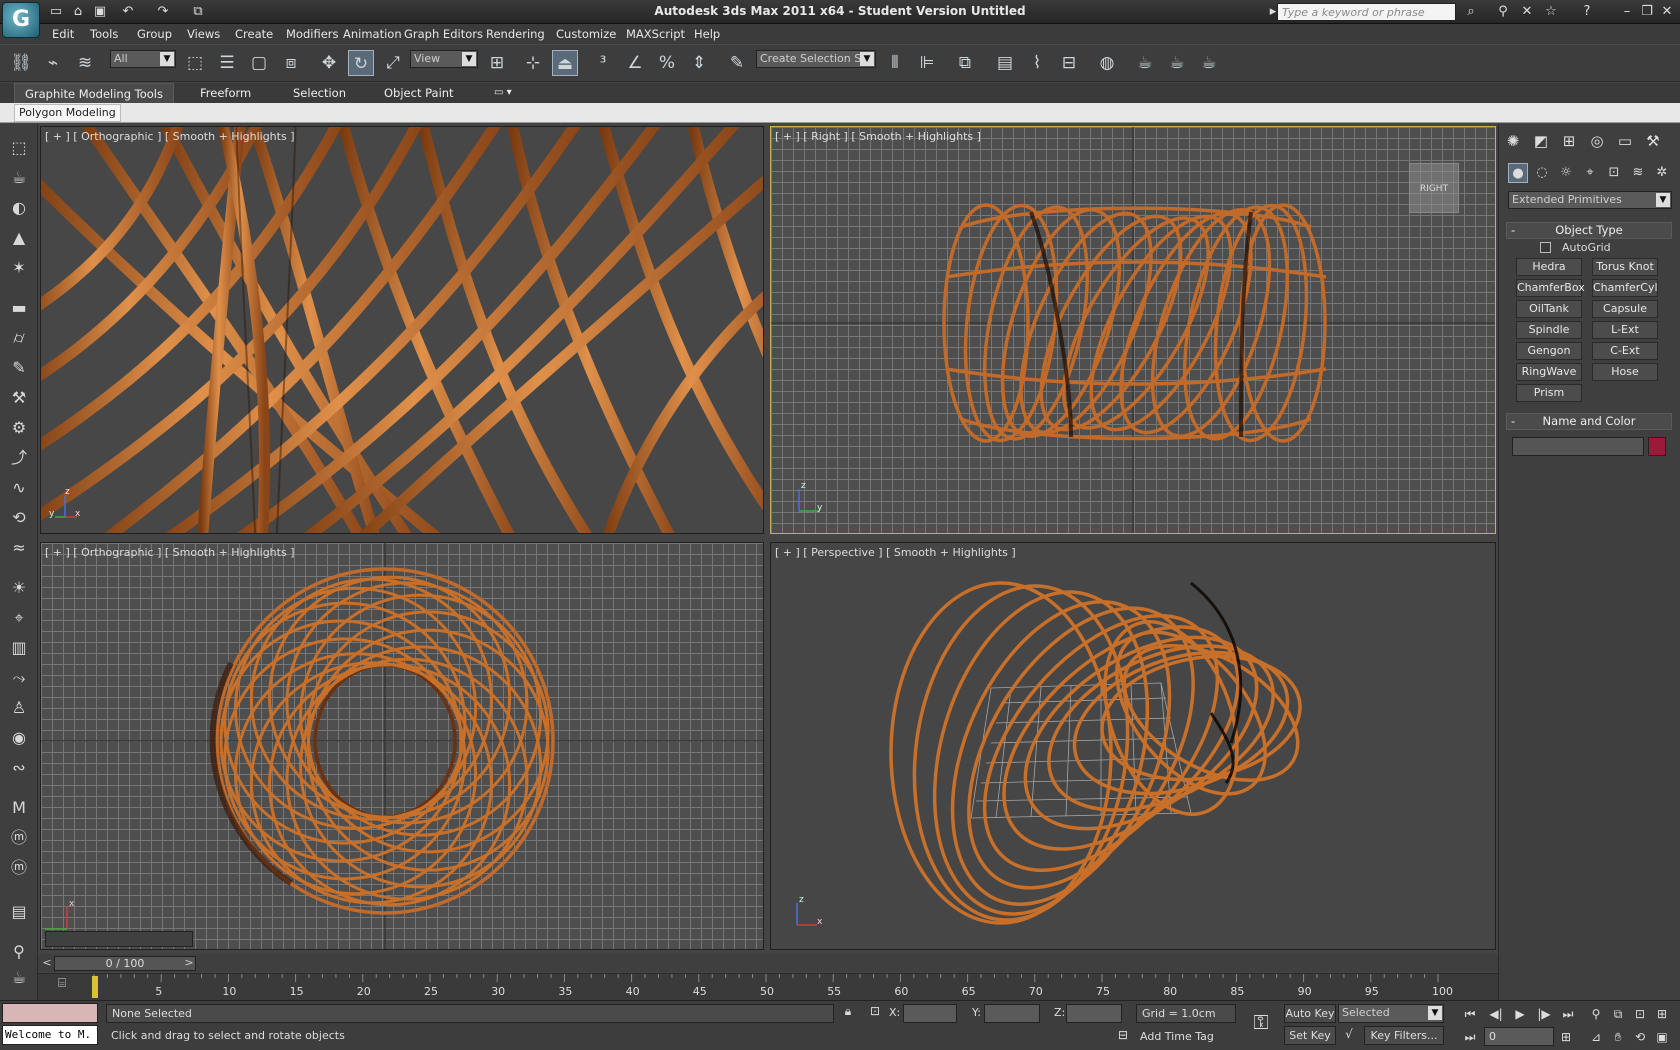 This screenshot has width=1680, height=1050. Describe the element at coordinates (1541, 141) in the screenshot. I see `modify-tab-icon: ◩` at that location.